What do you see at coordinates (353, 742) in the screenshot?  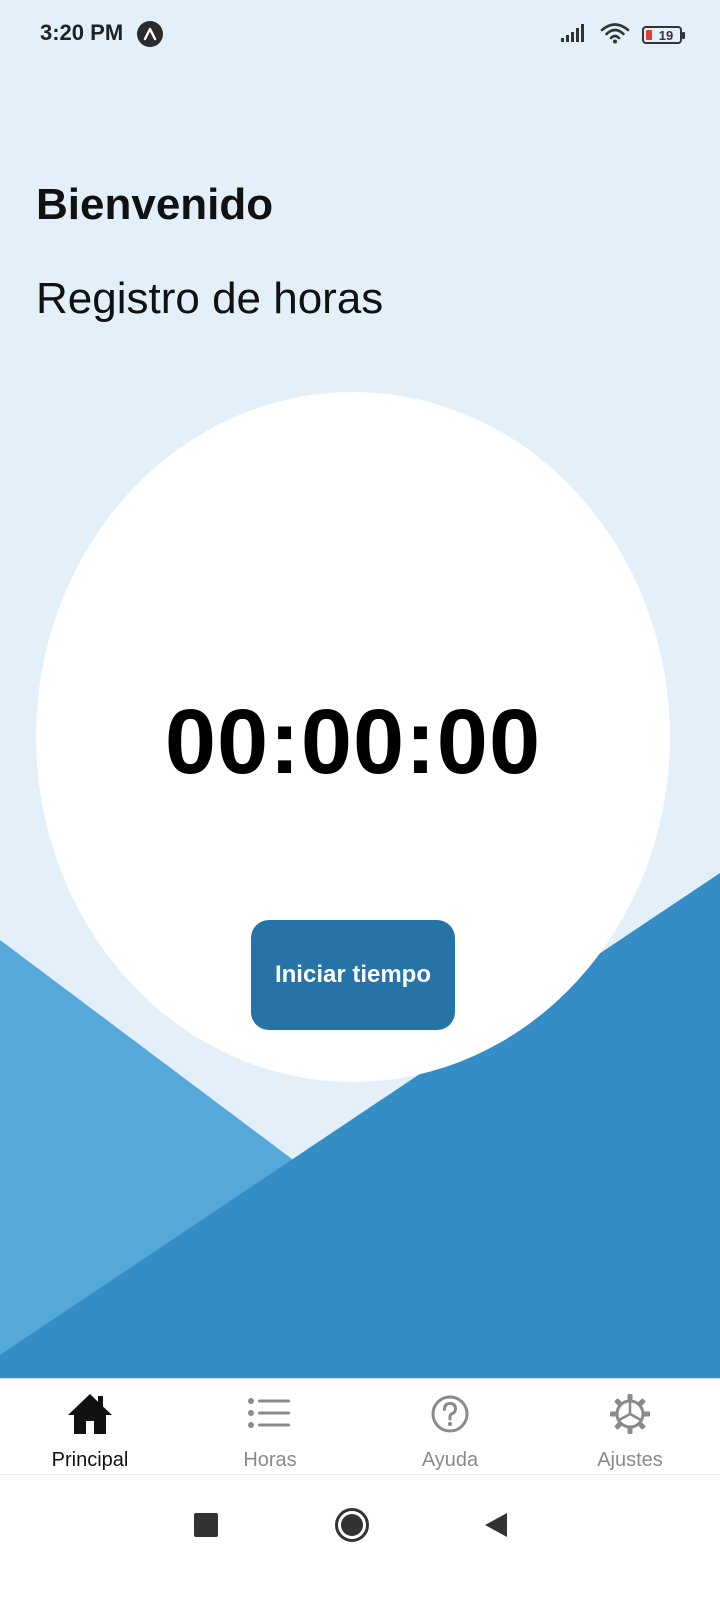 I see `timer-display: 00:00:00` at bounding box center [353, 742].